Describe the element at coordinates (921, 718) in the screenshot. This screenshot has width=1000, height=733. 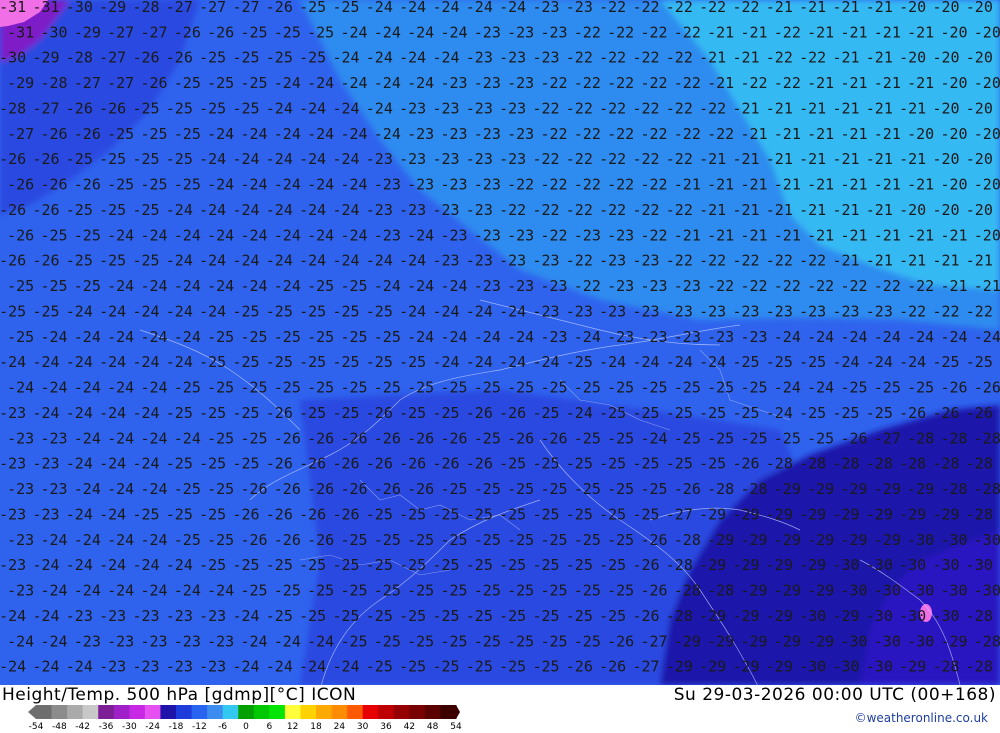
I see `credit-link: ©weatheronline.co.uk` at that location.